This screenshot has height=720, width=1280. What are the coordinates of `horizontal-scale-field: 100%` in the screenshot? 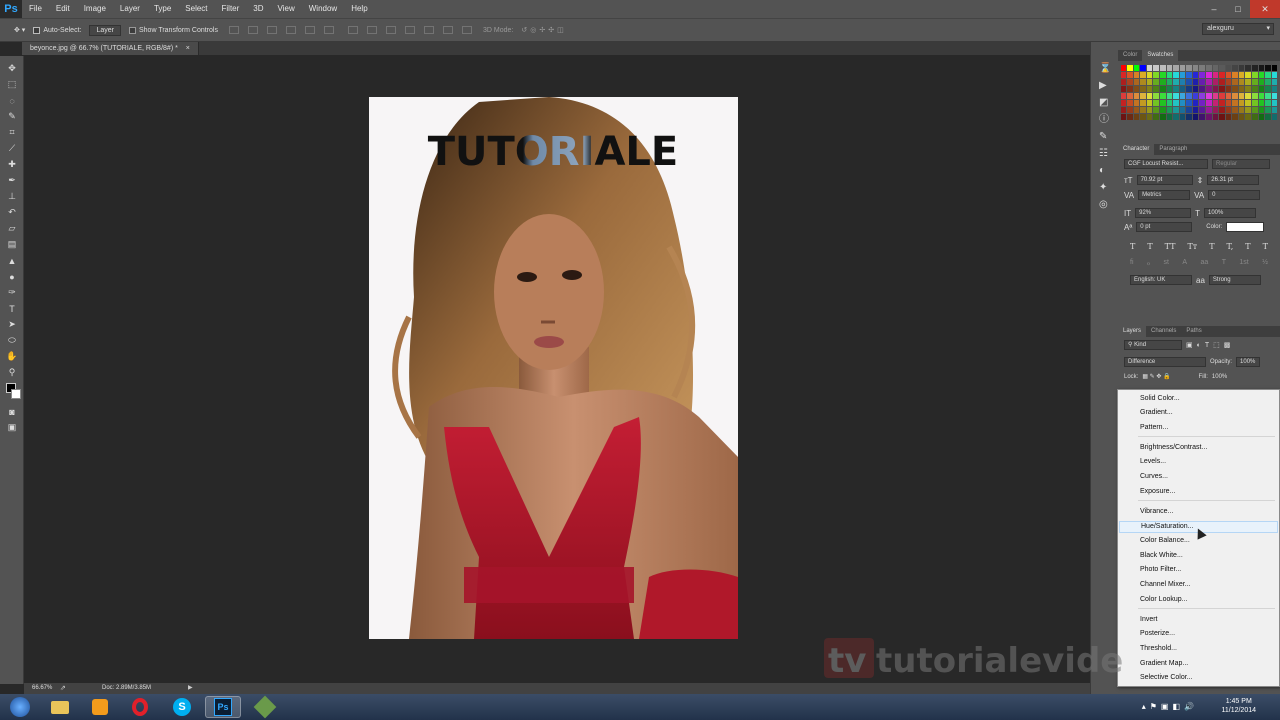 It's located at (1230, 213).